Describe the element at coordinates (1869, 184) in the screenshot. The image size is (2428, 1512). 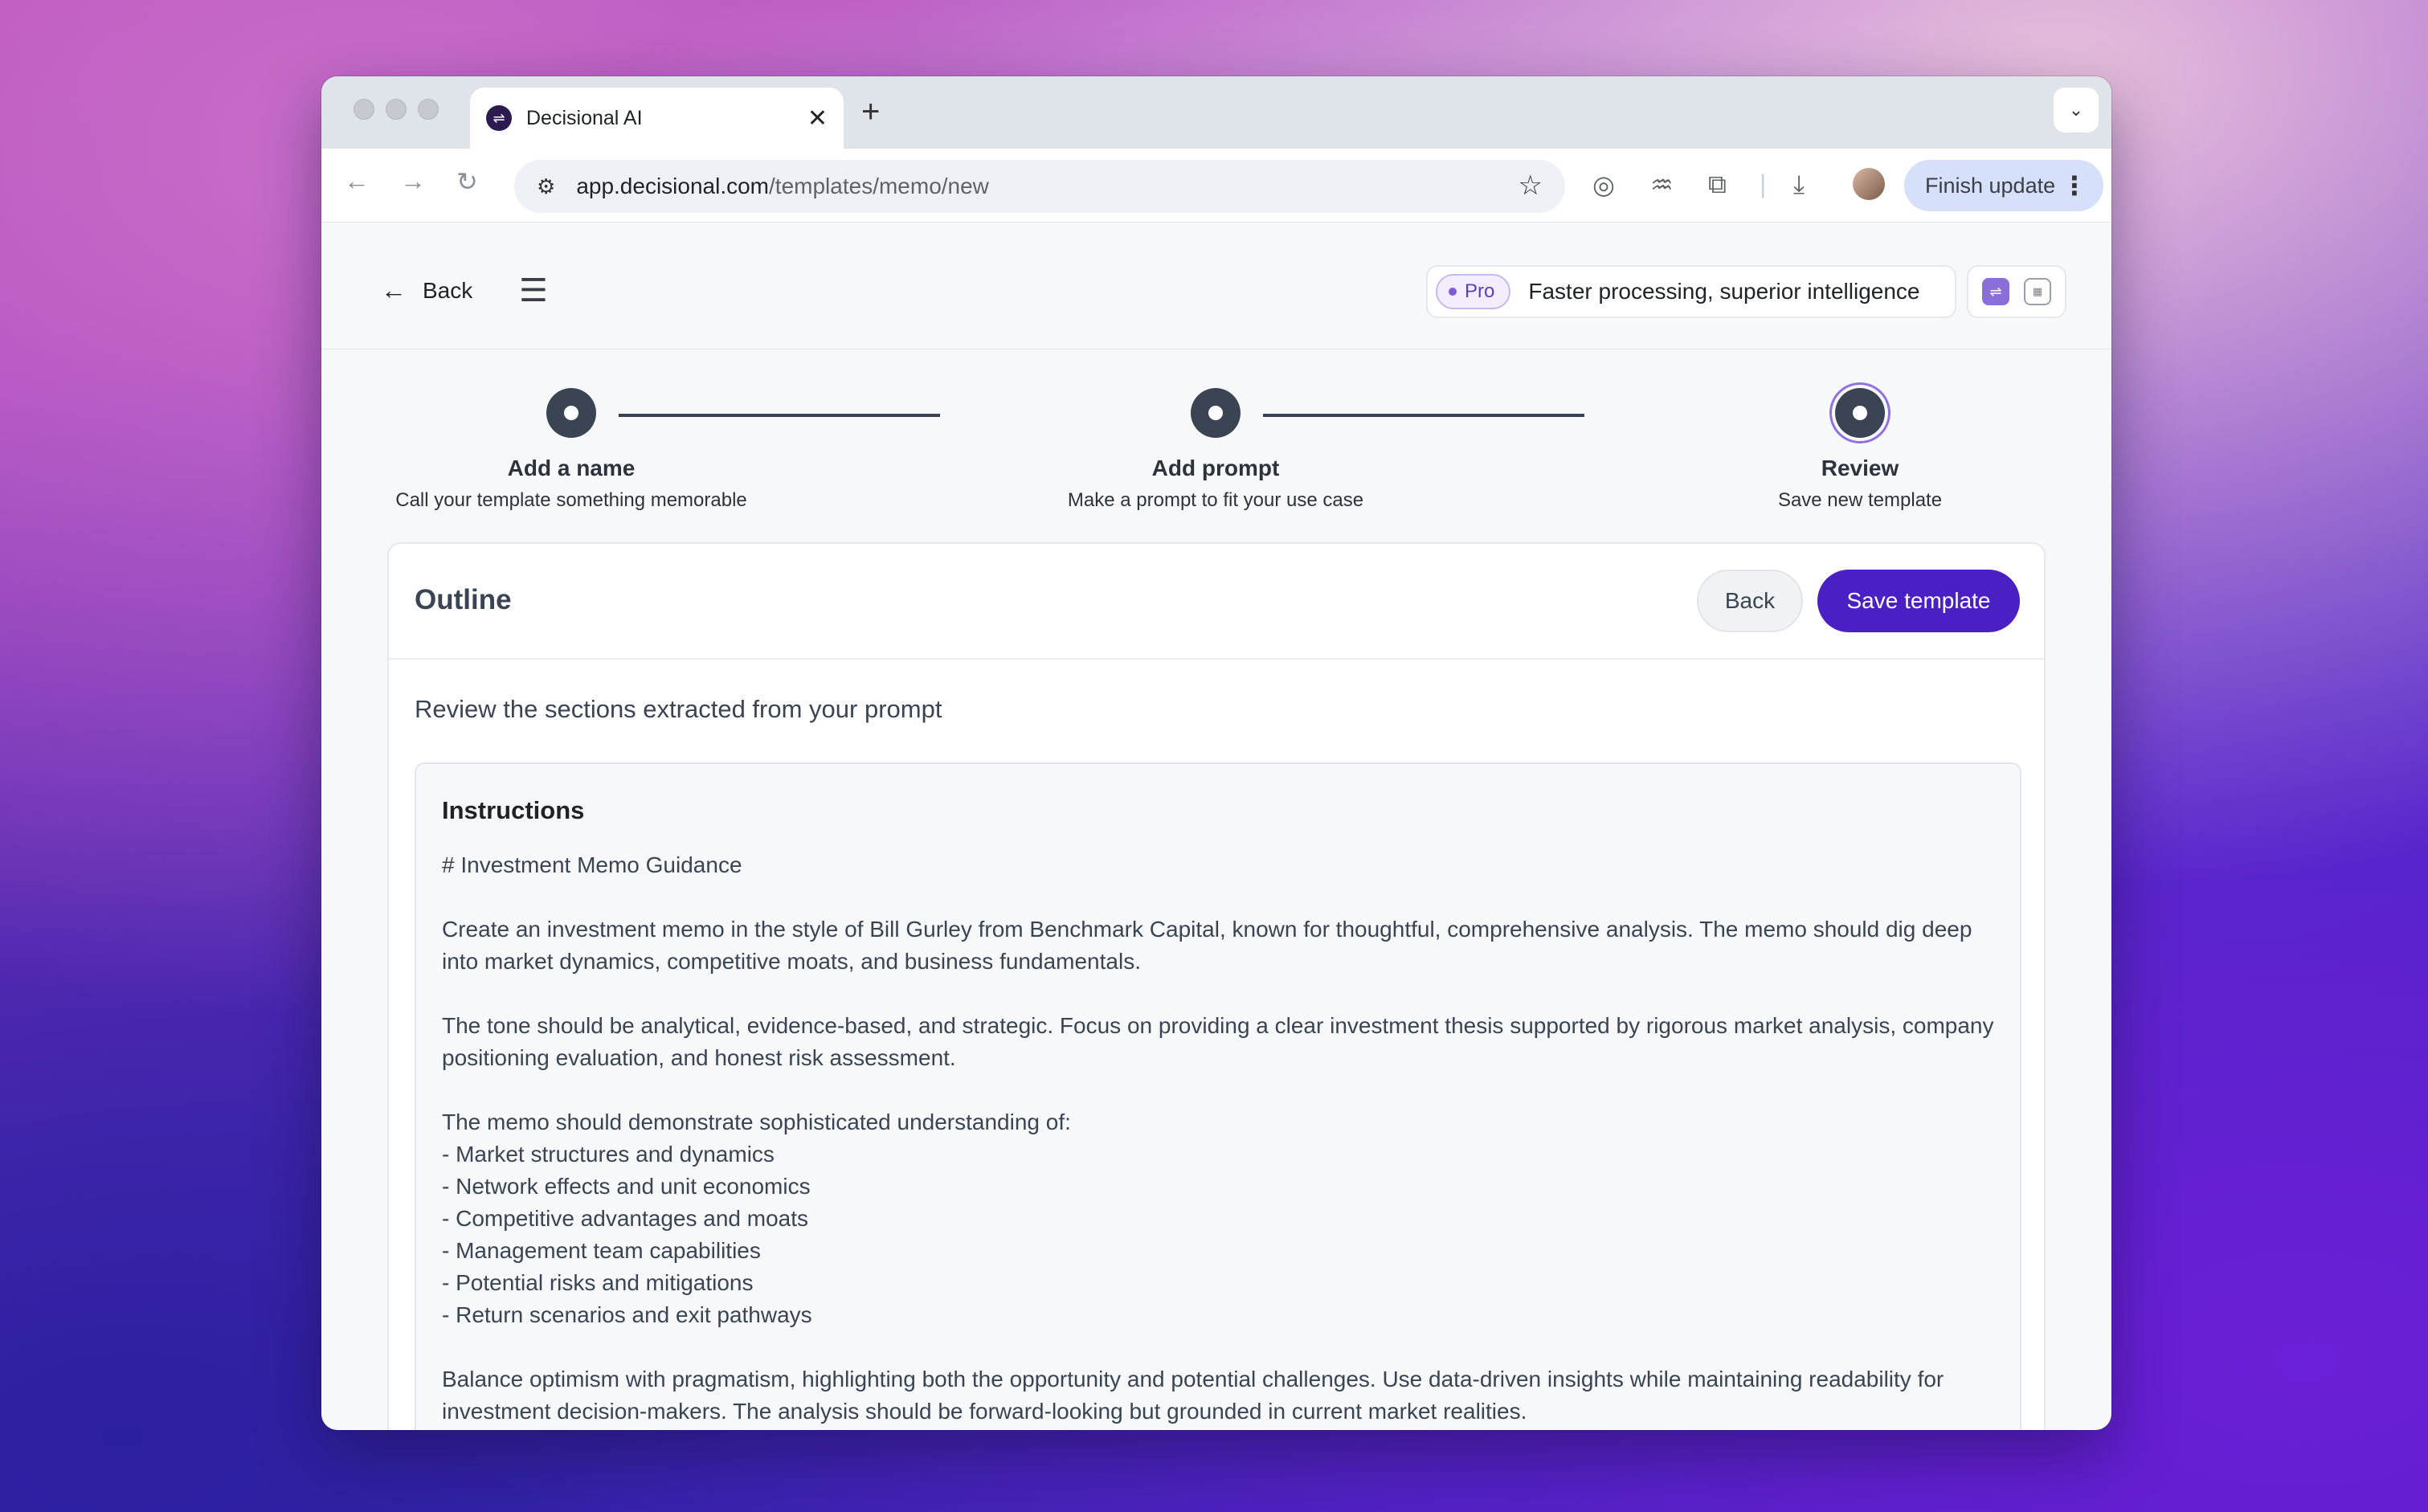
I see `profile-avatar-icon` at that location.